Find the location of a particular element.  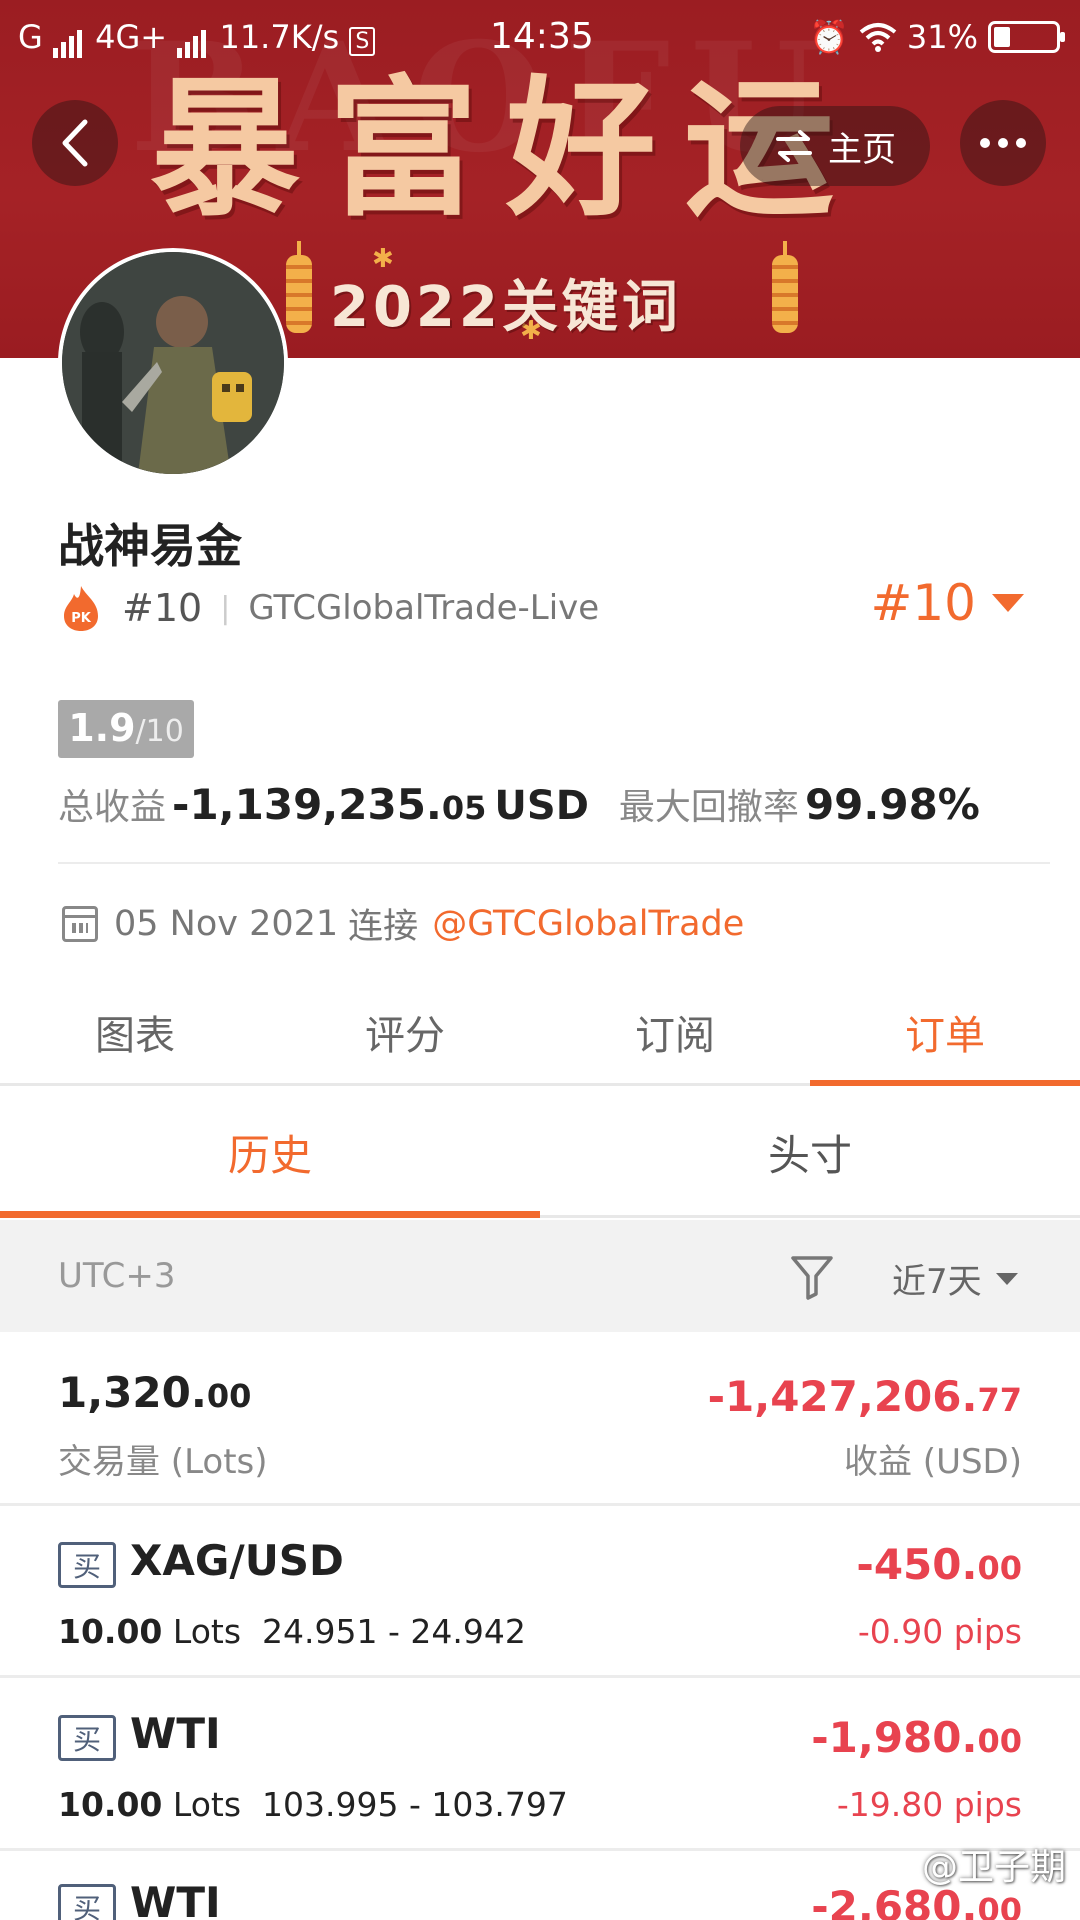

connection-row: 05 Nov 2021 连接 @GTCGlobalTrade is located at coordinates (403, 923).